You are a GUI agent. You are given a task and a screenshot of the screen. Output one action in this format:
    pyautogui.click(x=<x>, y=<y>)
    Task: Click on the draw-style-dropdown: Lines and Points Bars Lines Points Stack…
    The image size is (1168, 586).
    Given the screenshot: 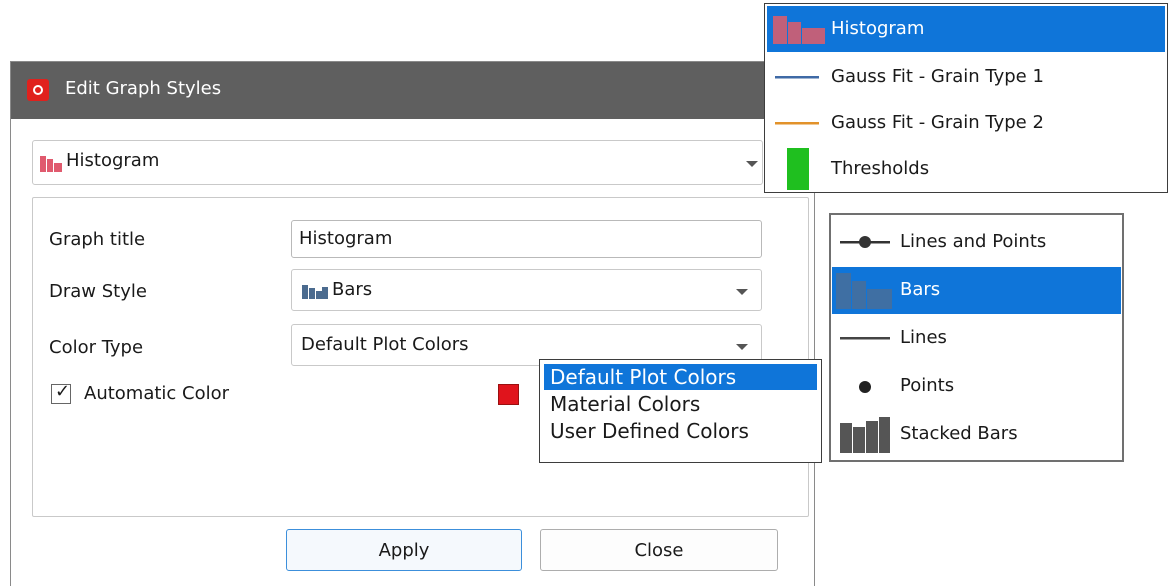 What is the action you would take?
    pyautogui.click(x=976, y=337)
    